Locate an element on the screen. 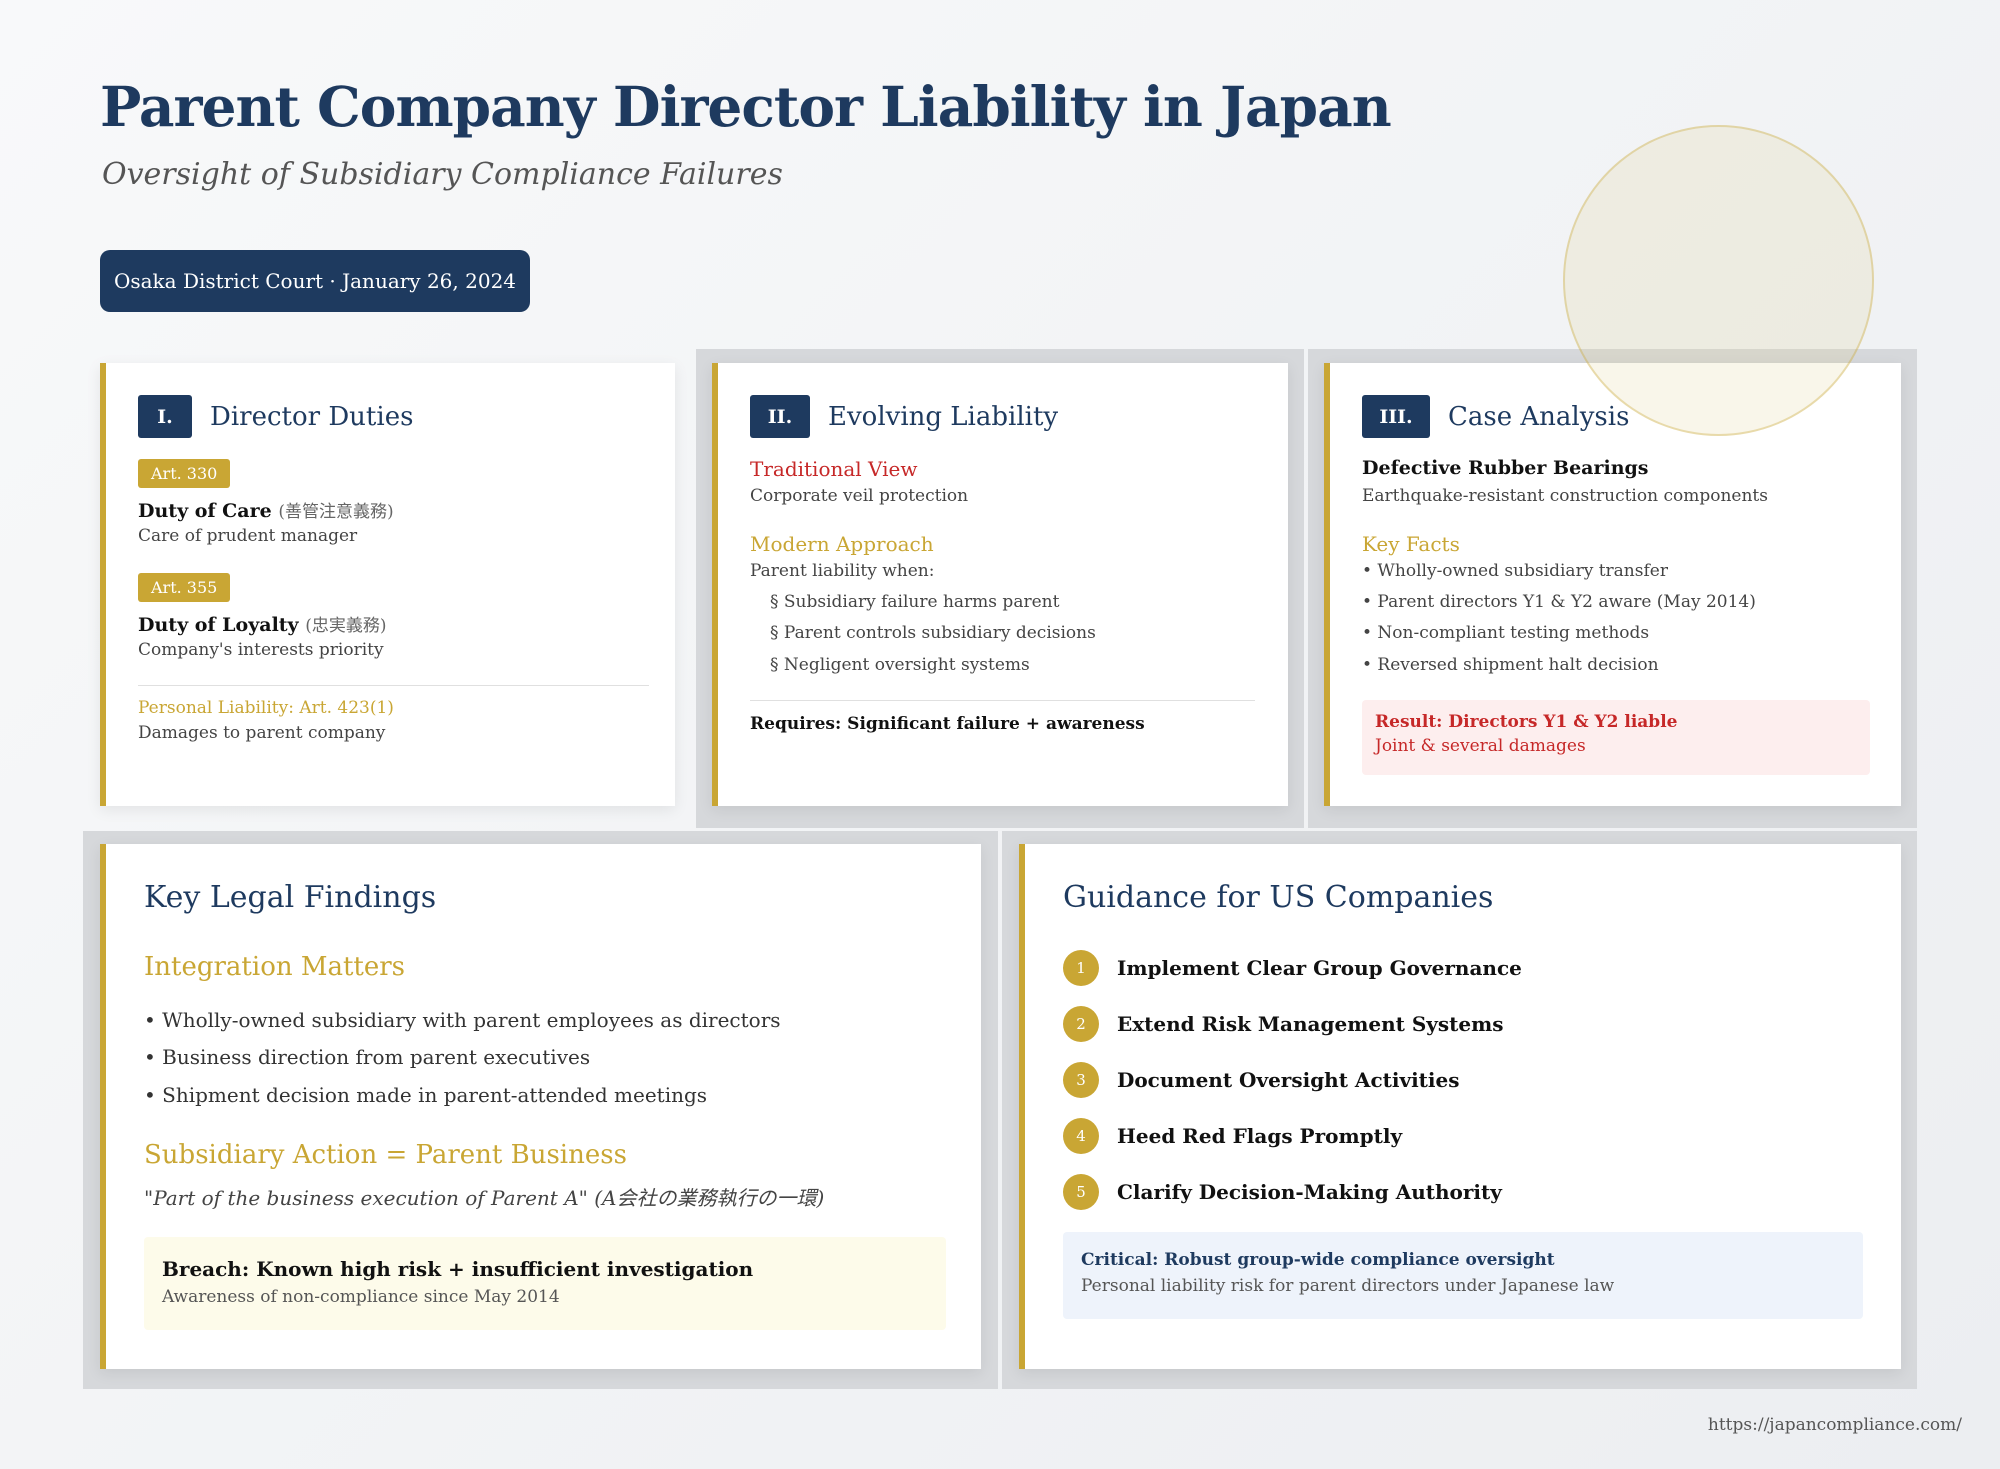 This screenshot has width=2000, height=1469. article-badge: Art. 355 is located at coordinates (184, 587).